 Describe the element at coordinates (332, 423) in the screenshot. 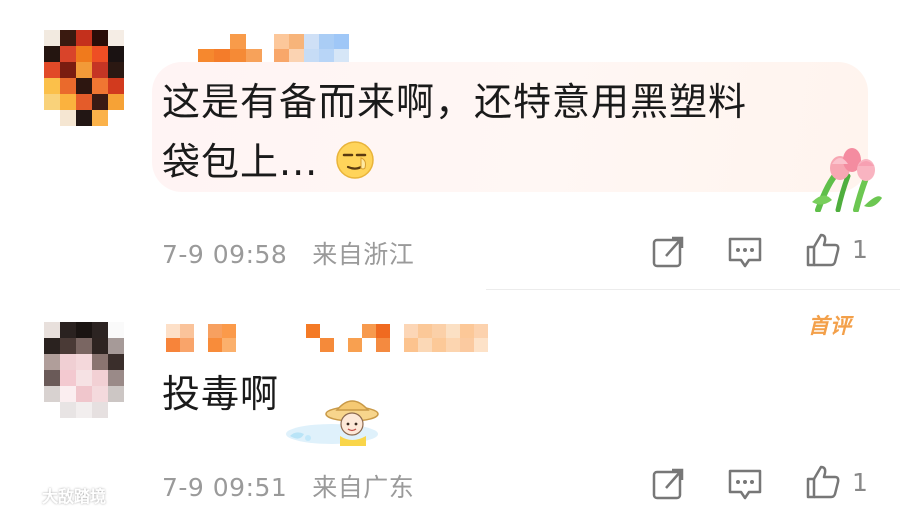

I see `cartoon-girl-sticker-icon` at that location.